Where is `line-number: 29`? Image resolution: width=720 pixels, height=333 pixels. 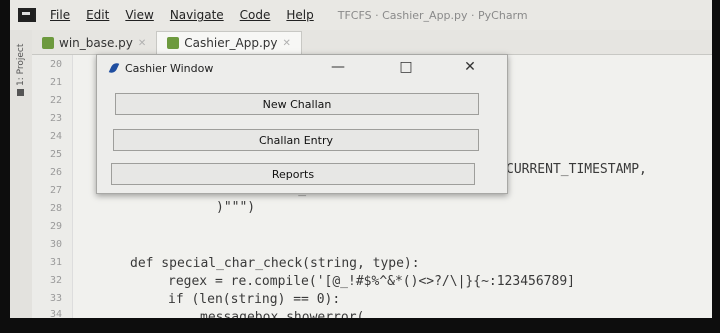
line-number: 29 is located at coordinates (55, 226).